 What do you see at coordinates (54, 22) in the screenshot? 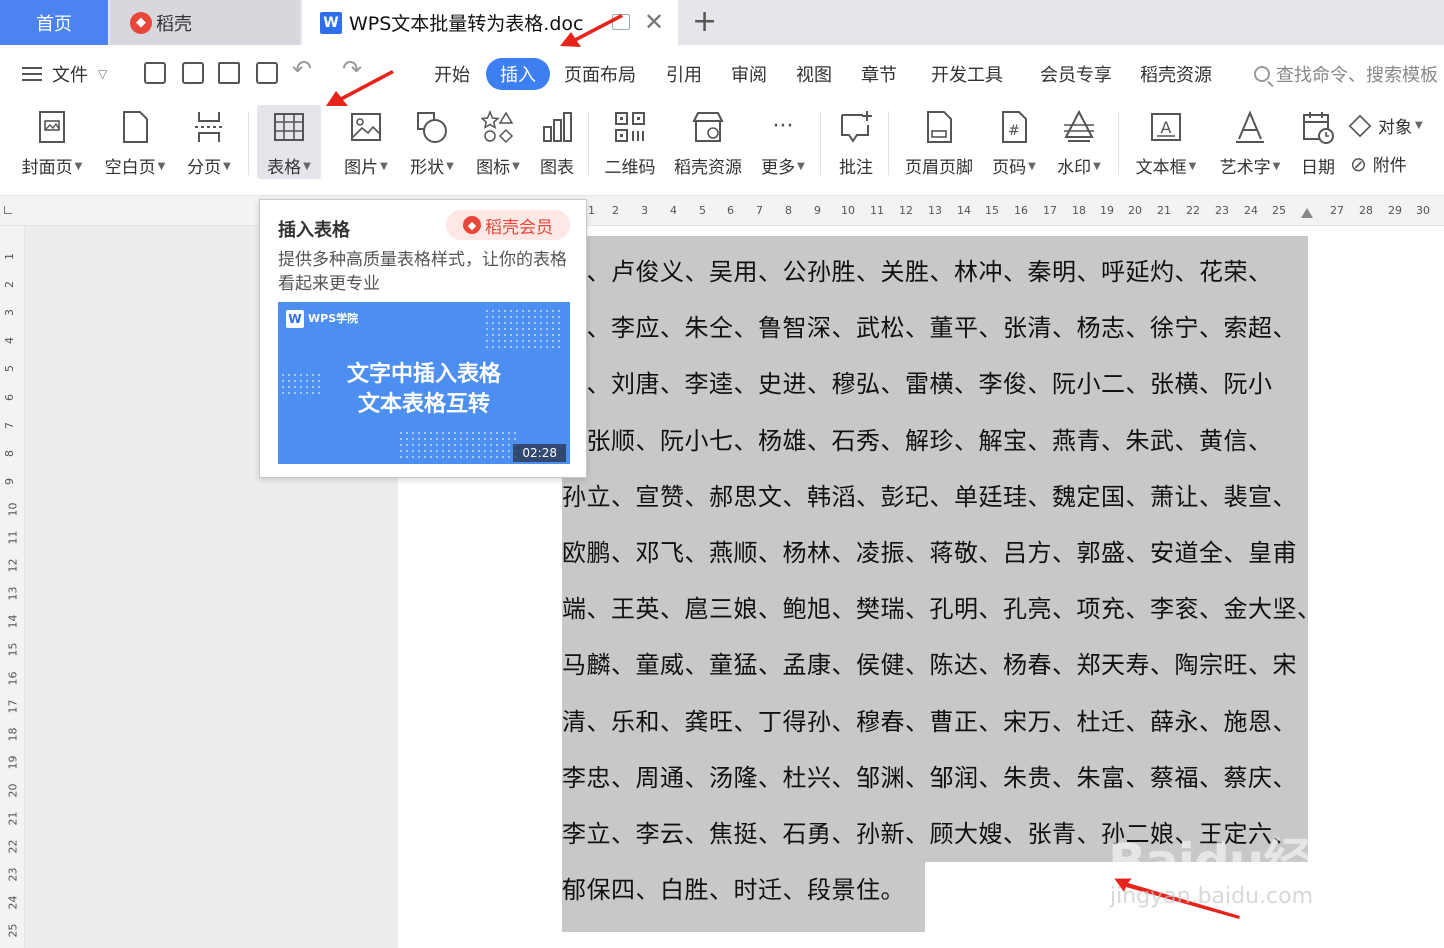
I see `tab-home: 首页` at bounding box center [54, 22].